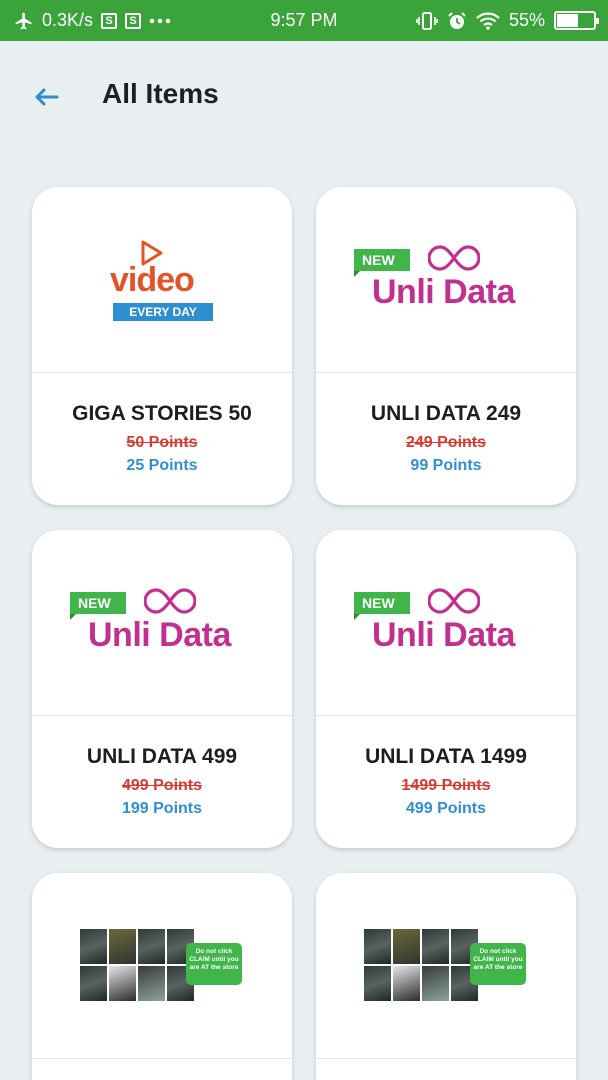 The height and width of the screenshot is (1080, 608). I want to click on item-new-points: 99 Points, so click(446, 465).